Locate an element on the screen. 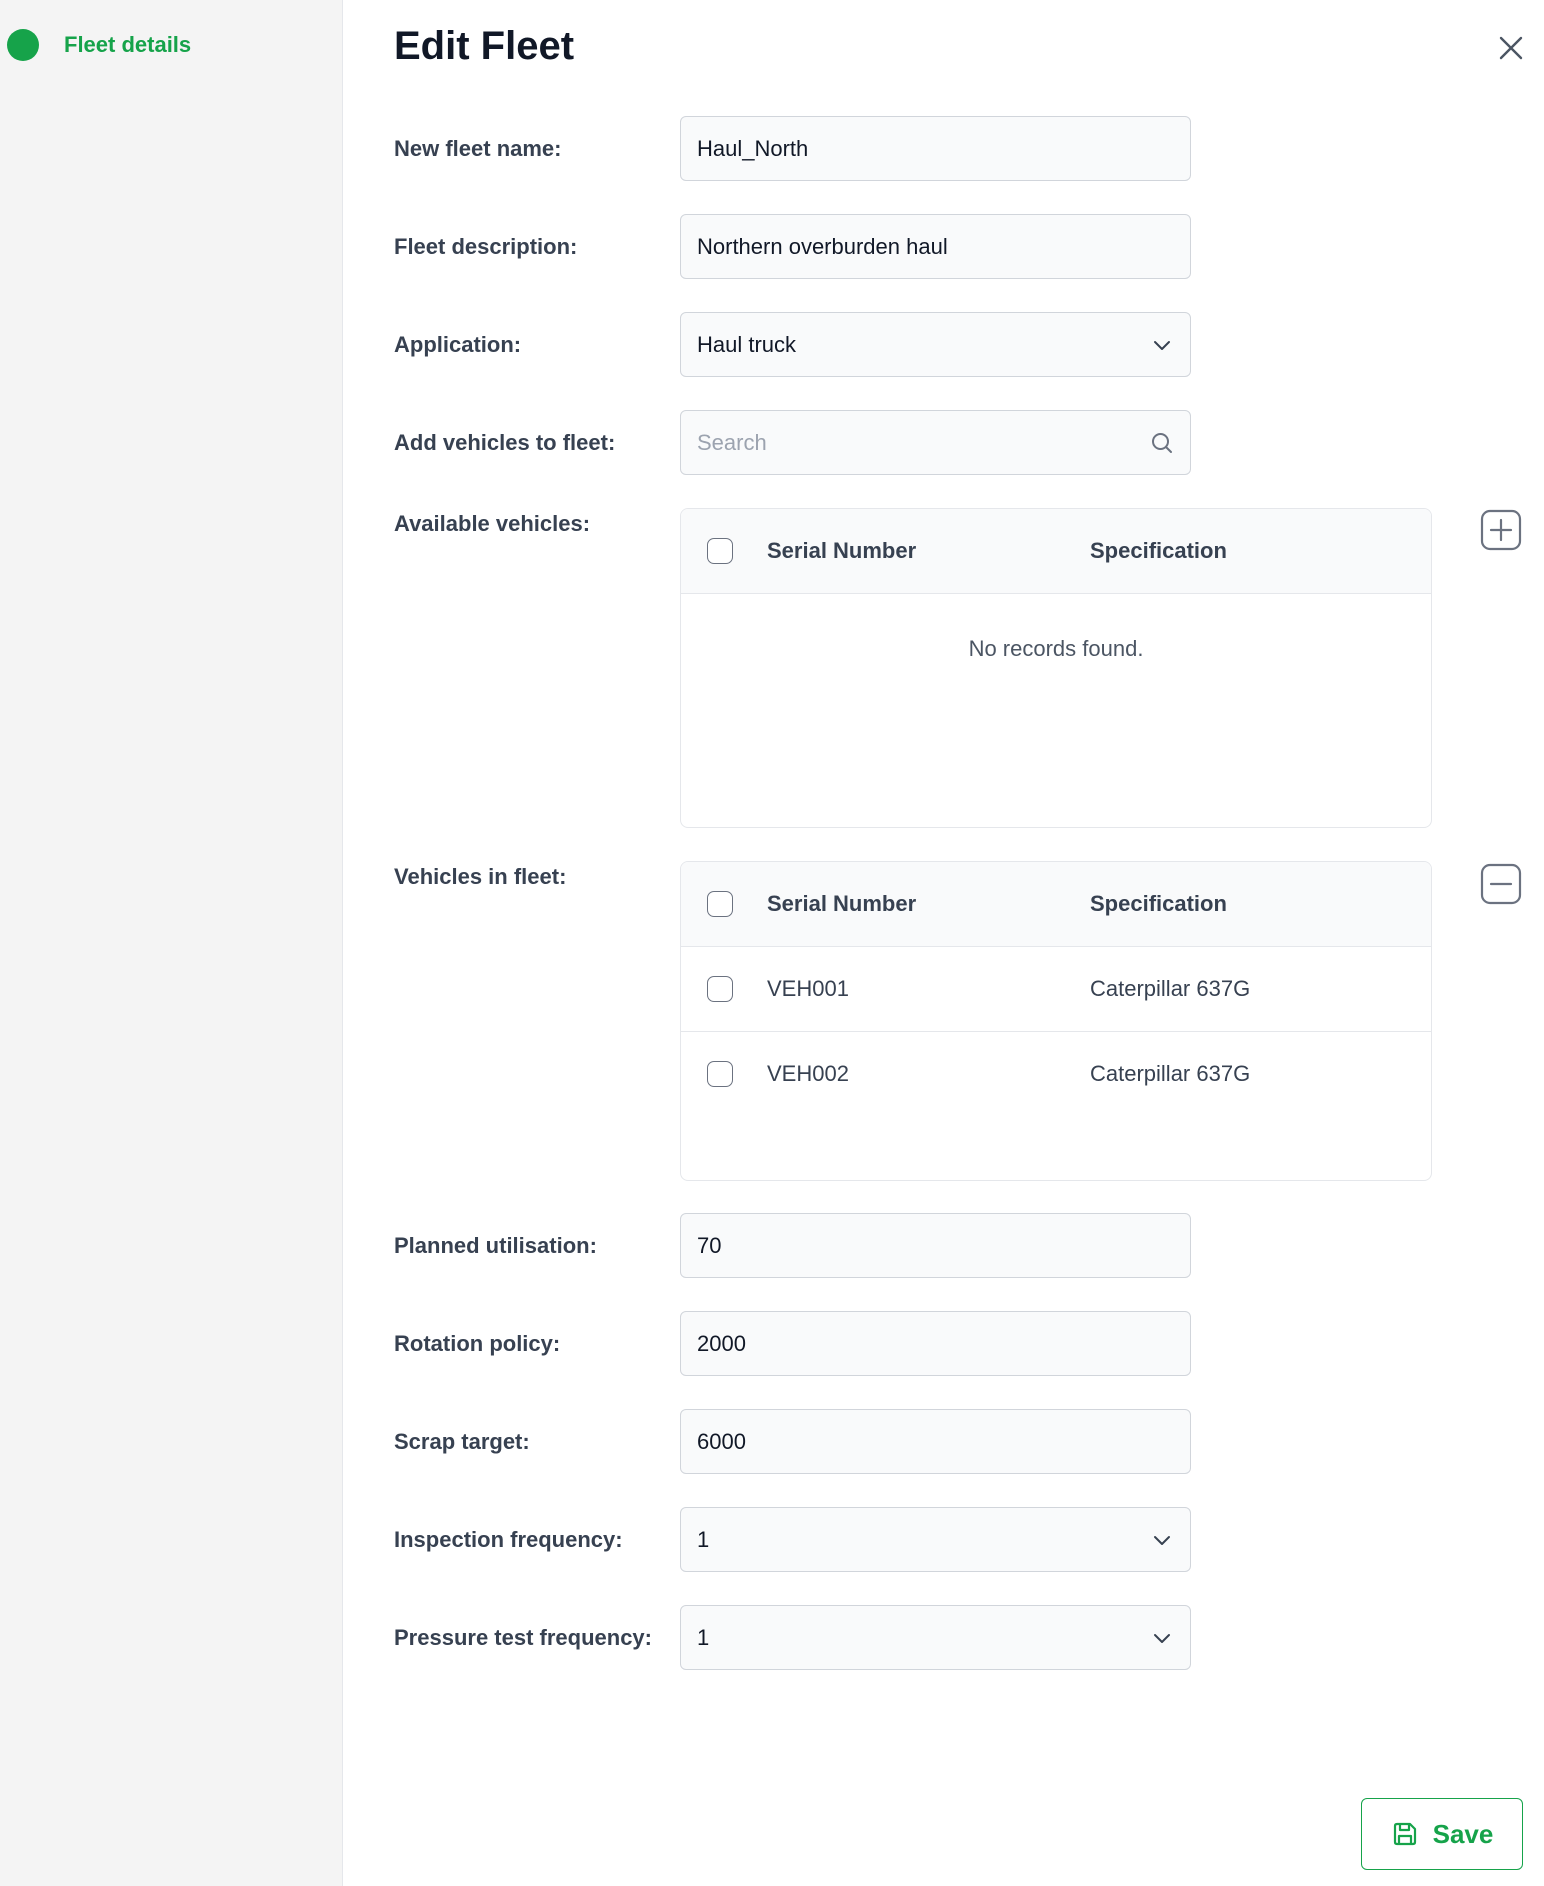  scrap-target-label: Scrap target: is located at coordinates (462, 1441).